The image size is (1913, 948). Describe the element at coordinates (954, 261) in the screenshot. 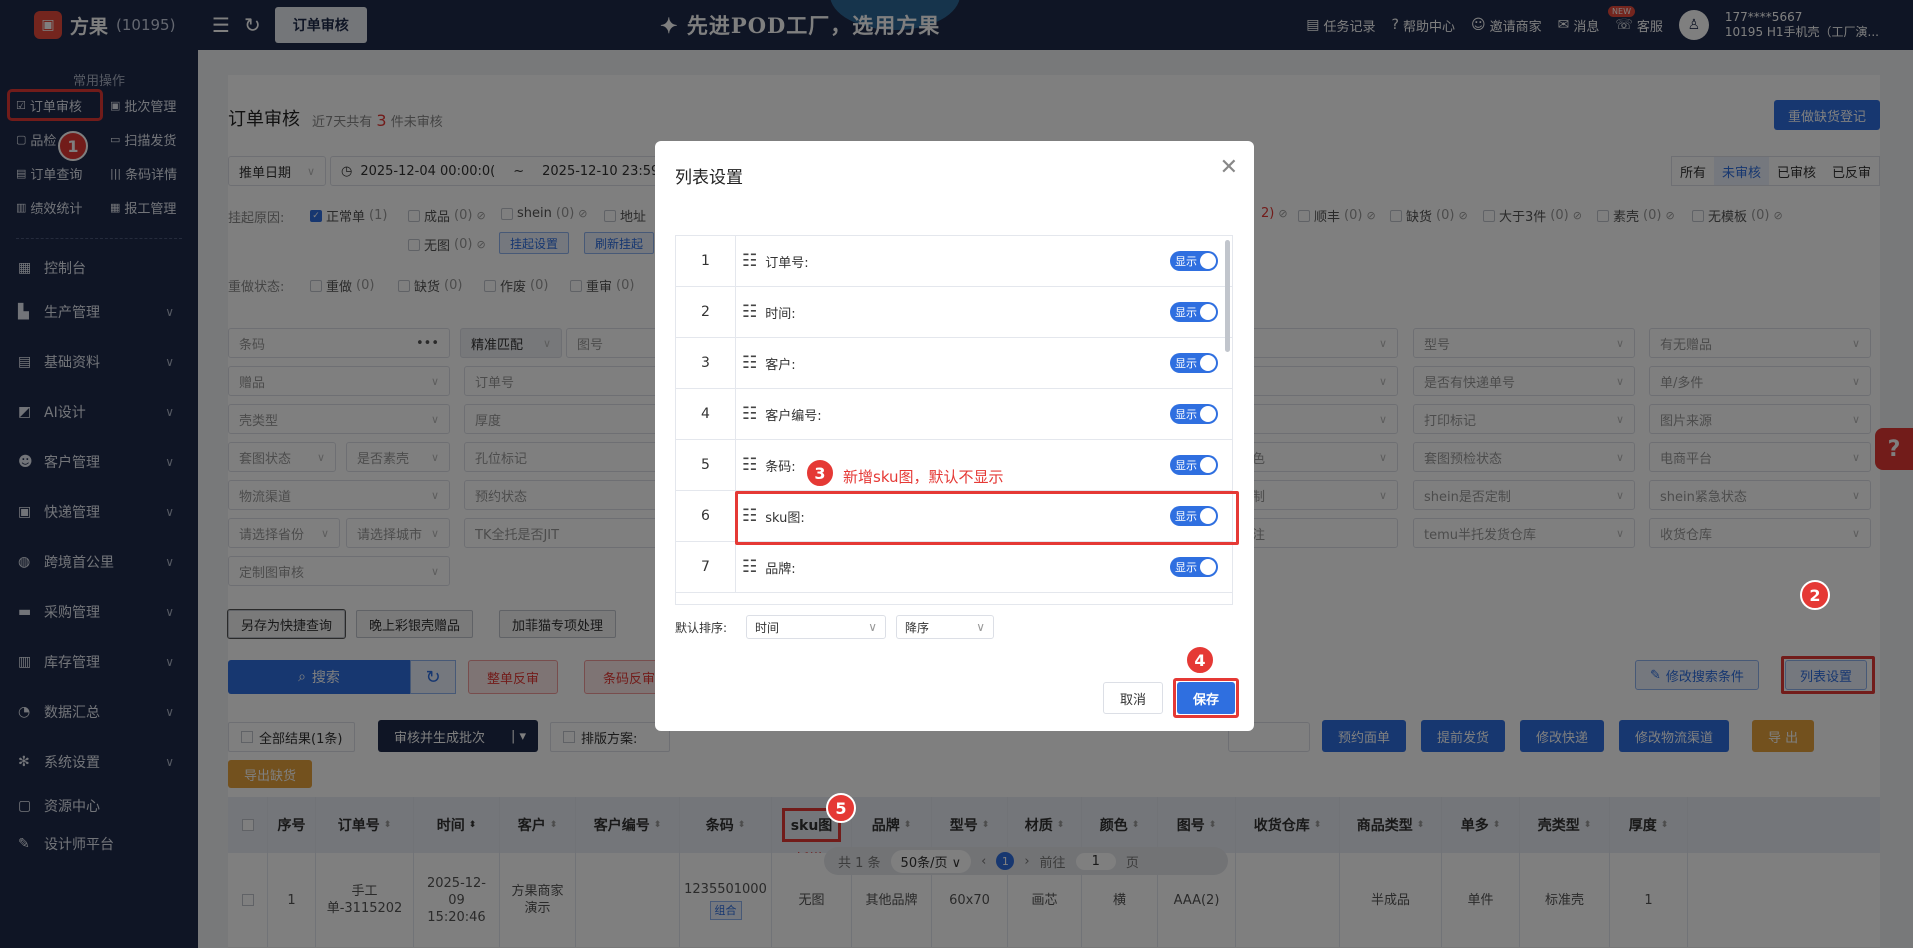

I see `list-item: 1 ☷ 订单号: 显示` at that location.